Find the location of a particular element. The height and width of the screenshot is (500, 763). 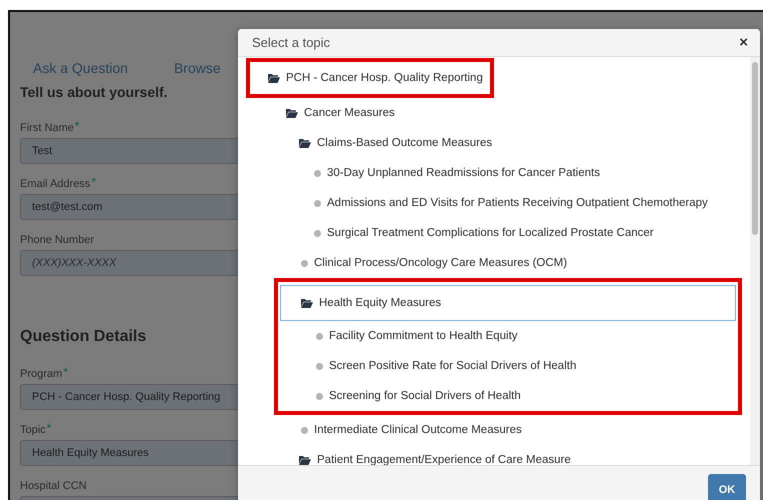

tree-item: Cancer Measures is located at coordinates (494, 113).